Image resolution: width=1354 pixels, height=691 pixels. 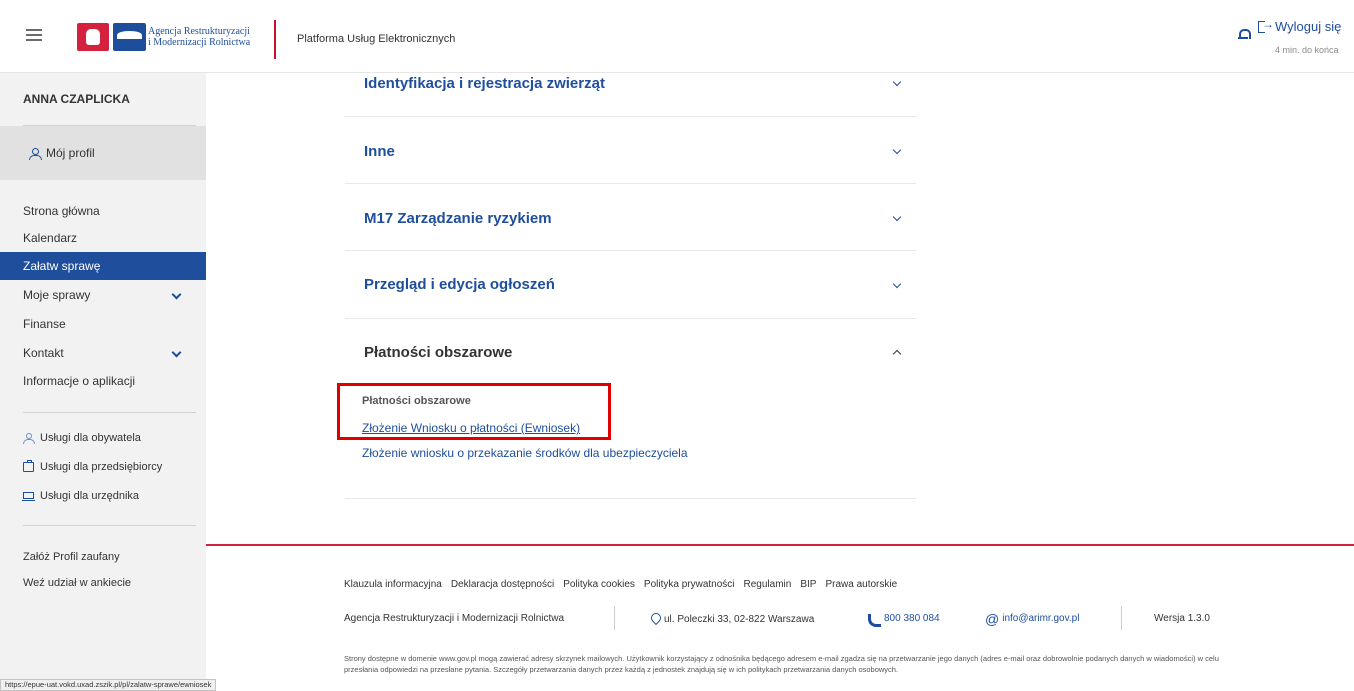 What do you see at coordinates (90, 438) in the screenshot?
I see `service-label: Usługi dla obywatela` at bounding box center [90, 438].